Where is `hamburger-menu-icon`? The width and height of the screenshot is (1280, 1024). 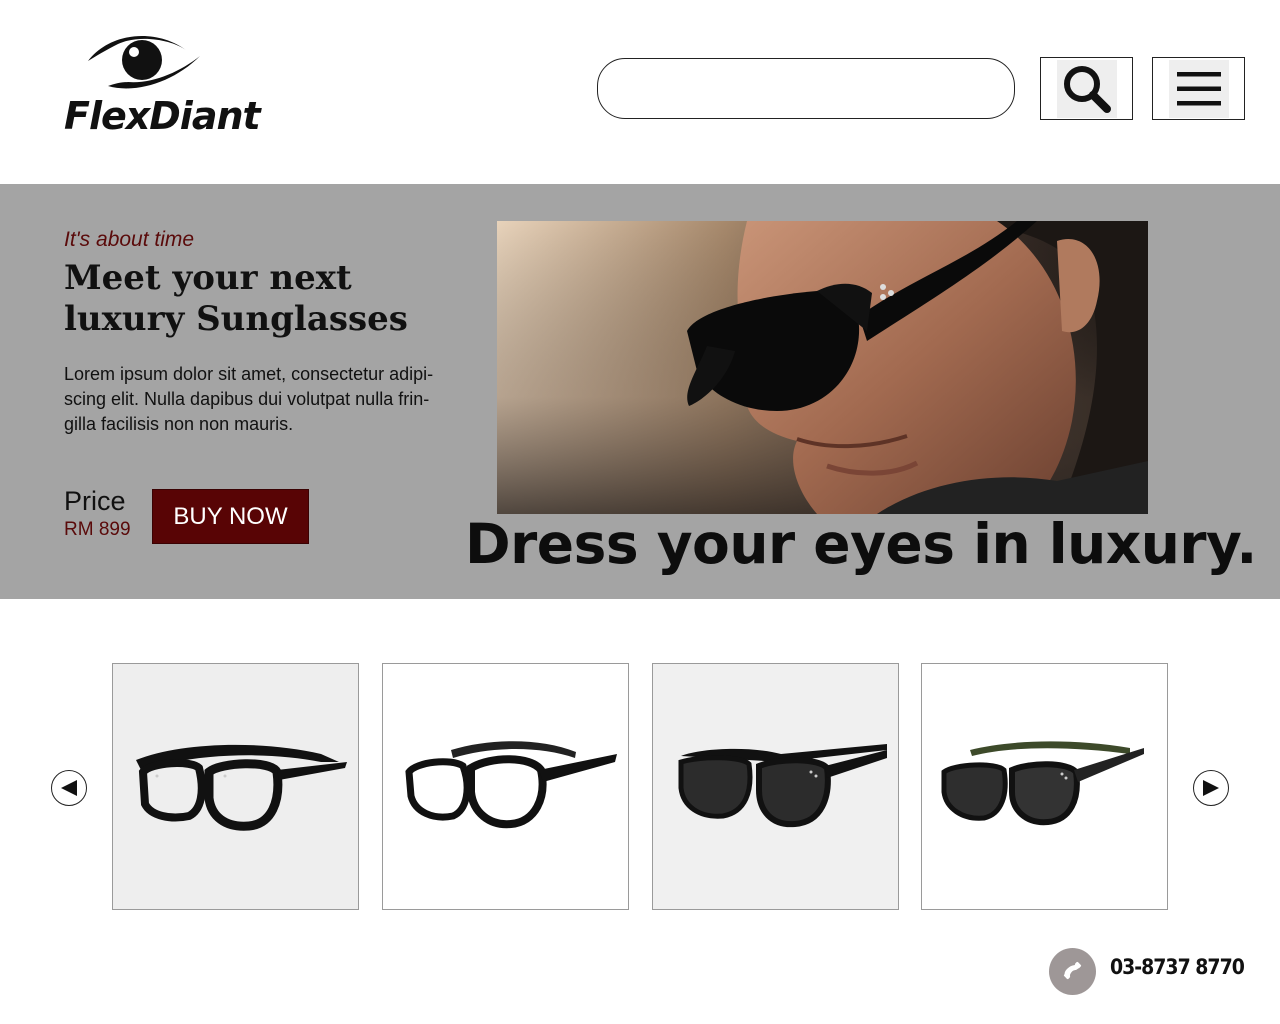 hamburger-menu-icon is located at coordinates (1198, 88).